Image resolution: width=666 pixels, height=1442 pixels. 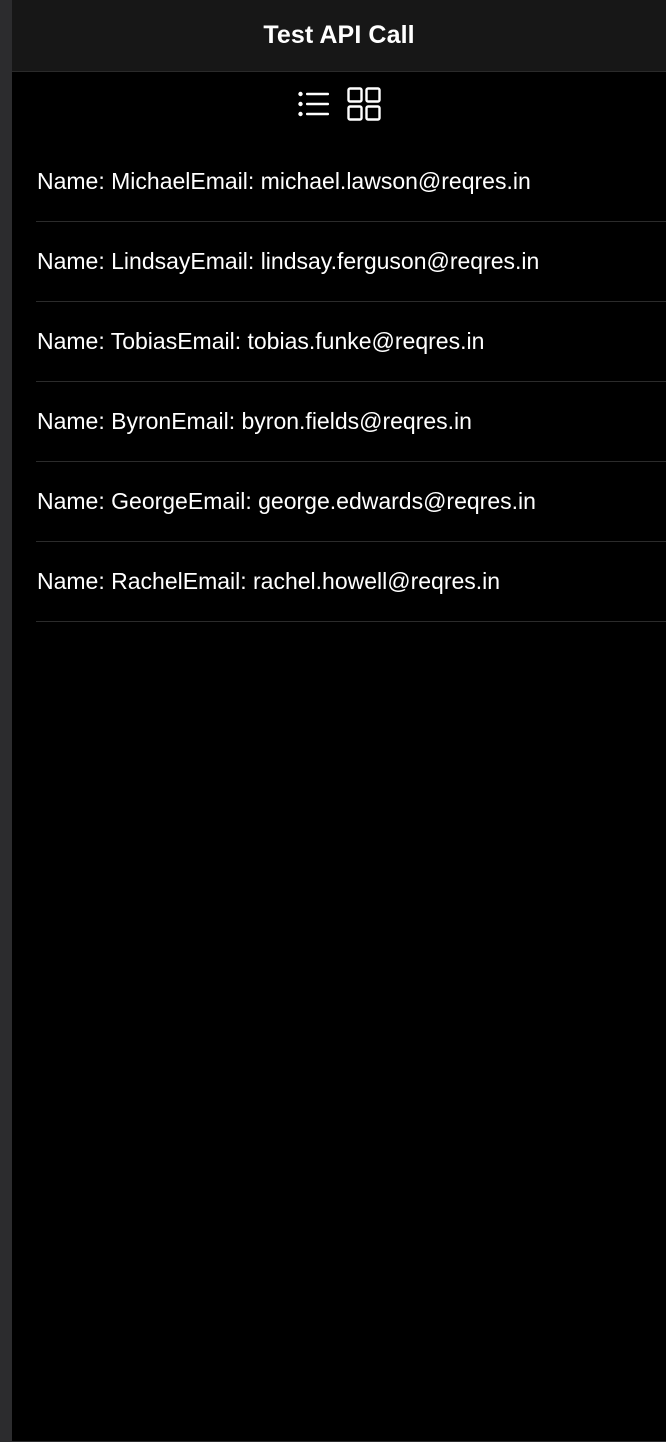 I want to click on grid-view-button, so click(x=364, y=104).